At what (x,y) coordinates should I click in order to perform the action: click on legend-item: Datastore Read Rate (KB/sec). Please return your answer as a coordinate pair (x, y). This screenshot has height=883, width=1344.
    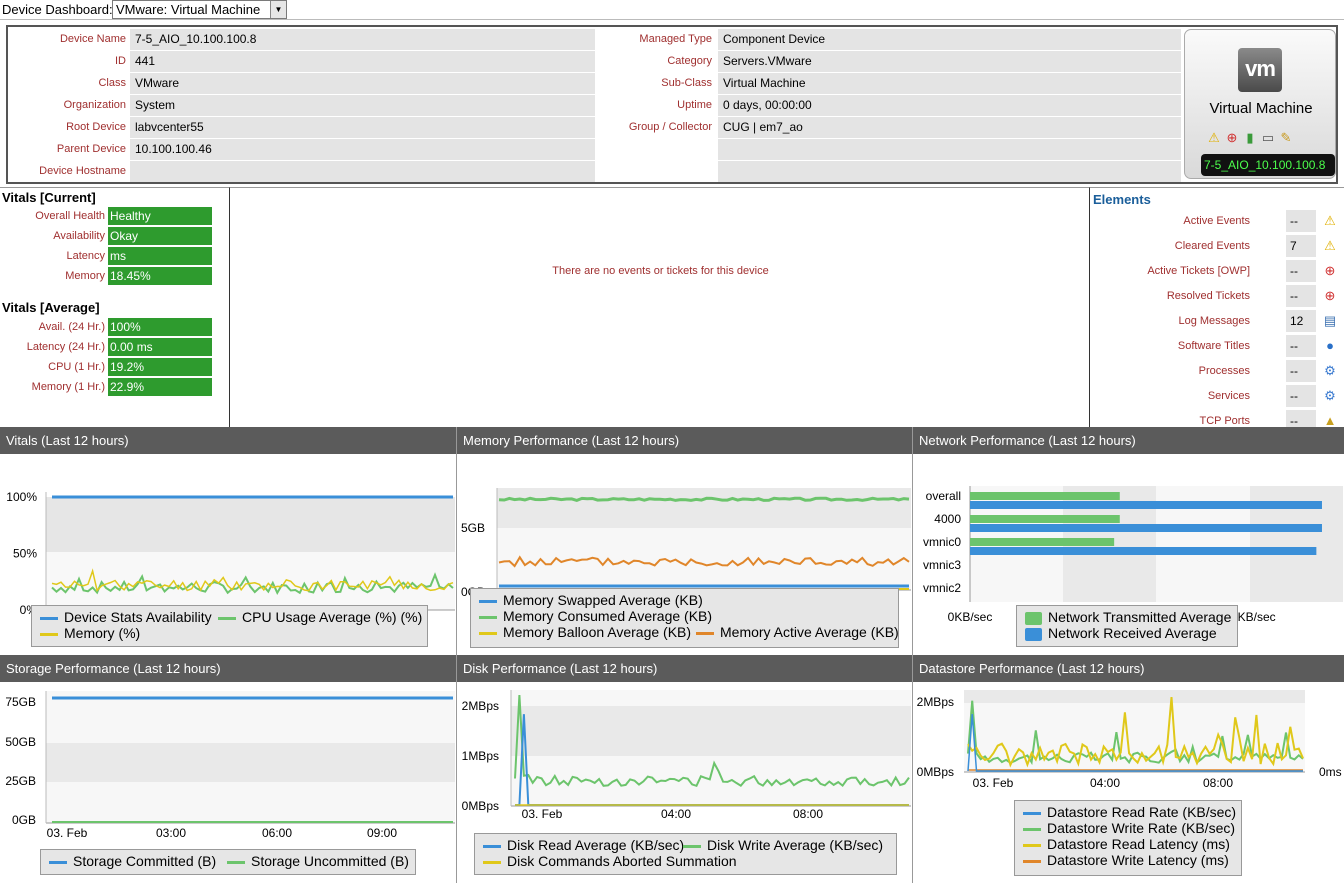
    Looking at the image, I should click on (1129, 812).